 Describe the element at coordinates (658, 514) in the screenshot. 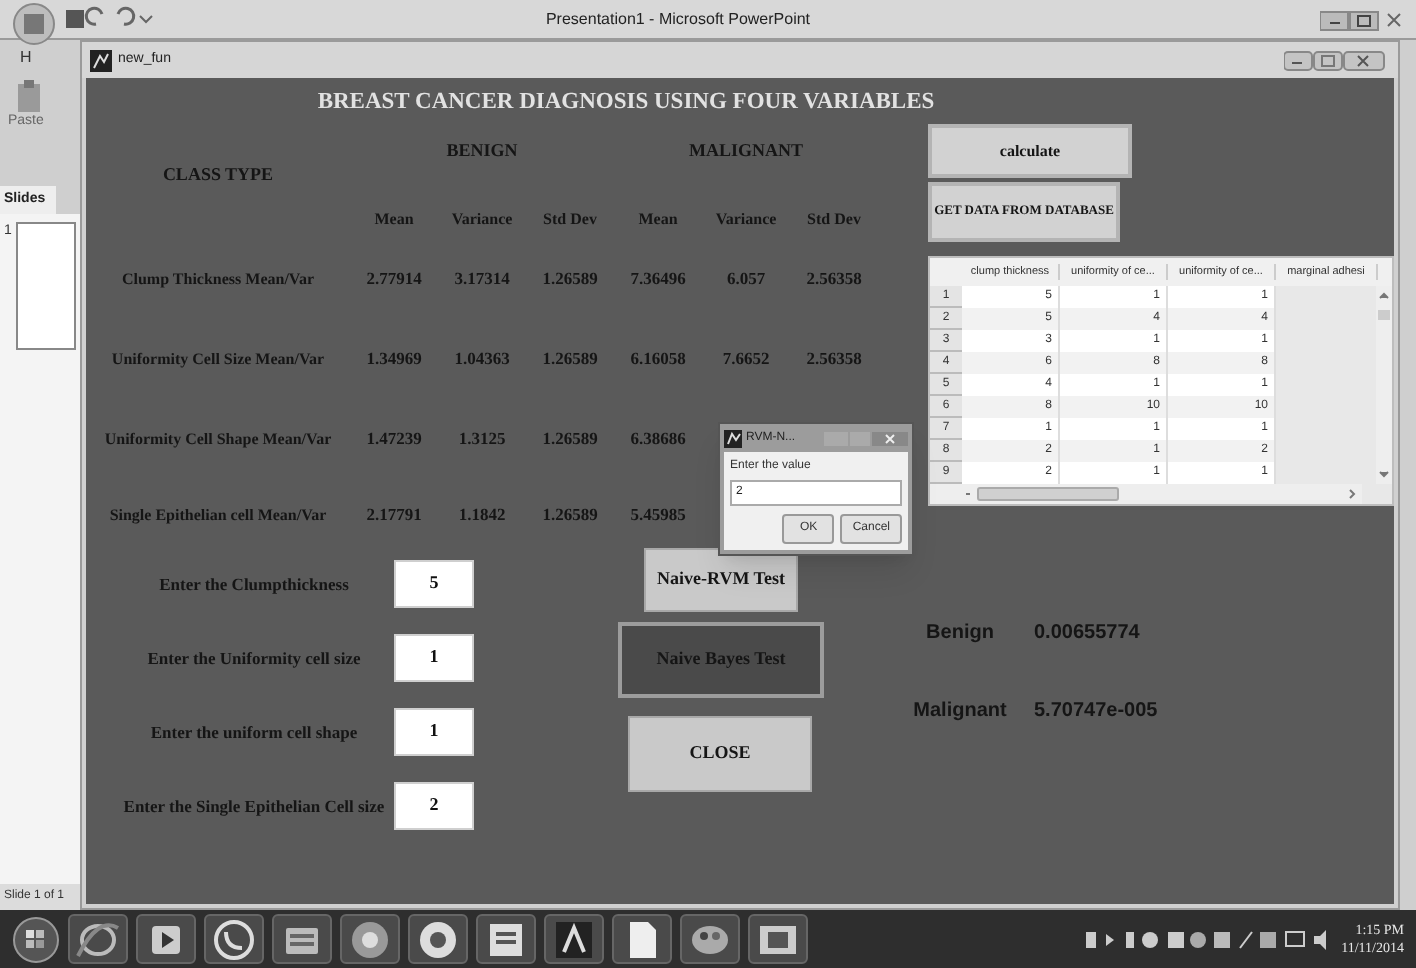

I see `table-cell: 5.45985` at that location.